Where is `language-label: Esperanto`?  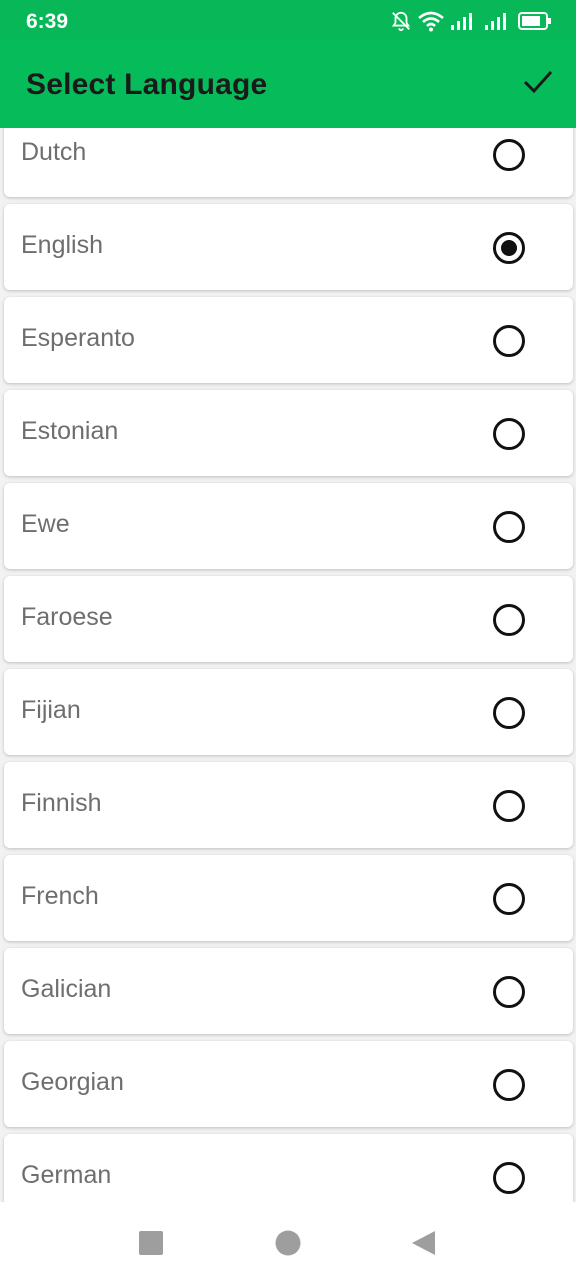
language-label: Esperanto is located at coordinates (78, 338).